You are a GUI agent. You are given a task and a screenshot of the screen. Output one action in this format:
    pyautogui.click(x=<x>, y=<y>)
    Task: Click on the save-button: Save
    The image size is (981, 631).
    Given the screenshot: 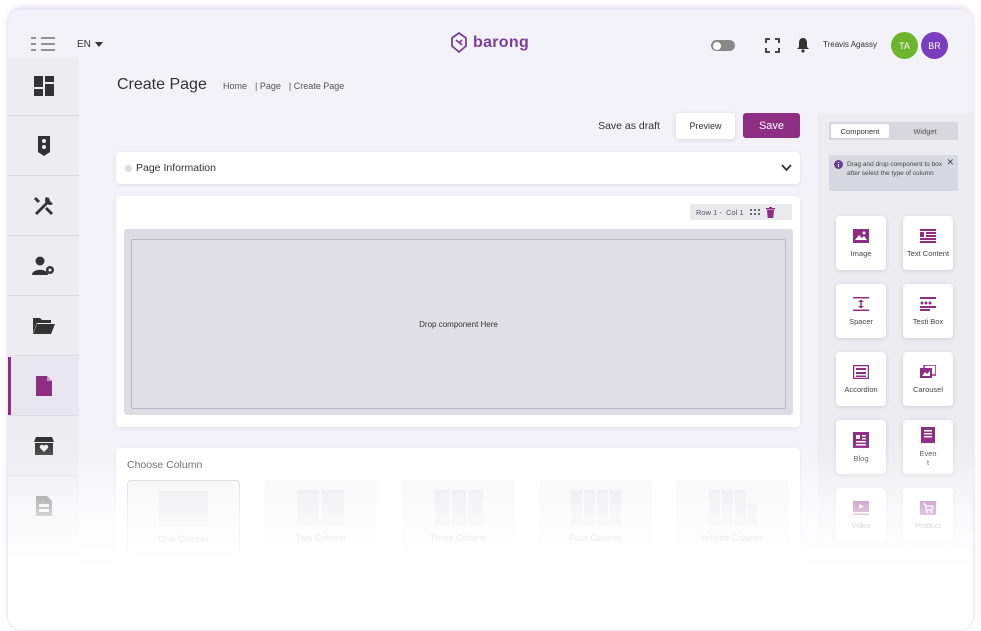 What is the action you would take?
    pyautogui.click(x=771, y=125)
    